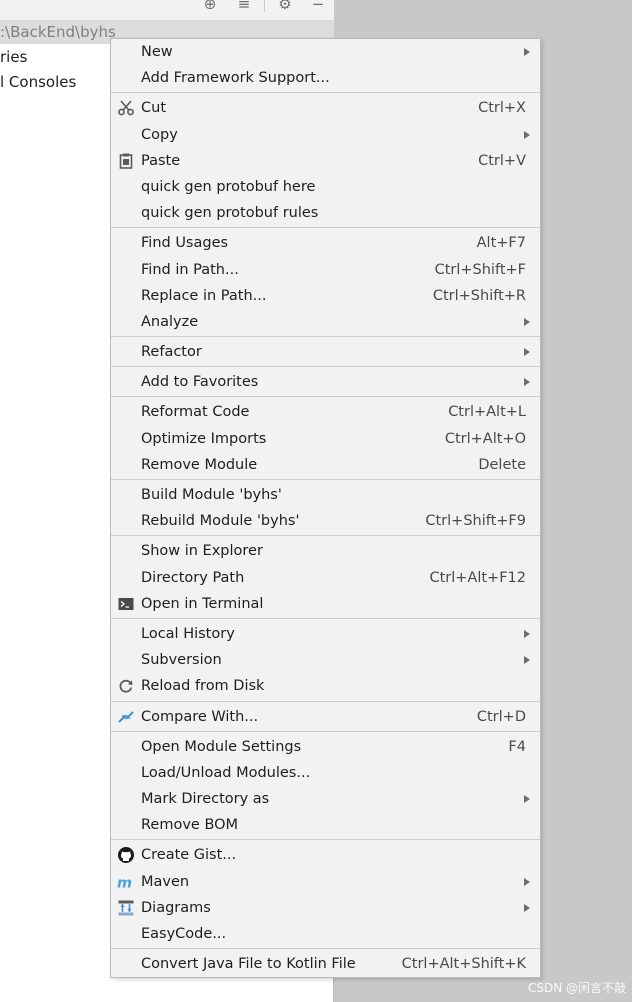 The width and height of the screenshot is (632, 1002). Describe the element at coordinates (205, 799) in the screenshot. I see `menu-item-label: Mark Directory as` at that location.